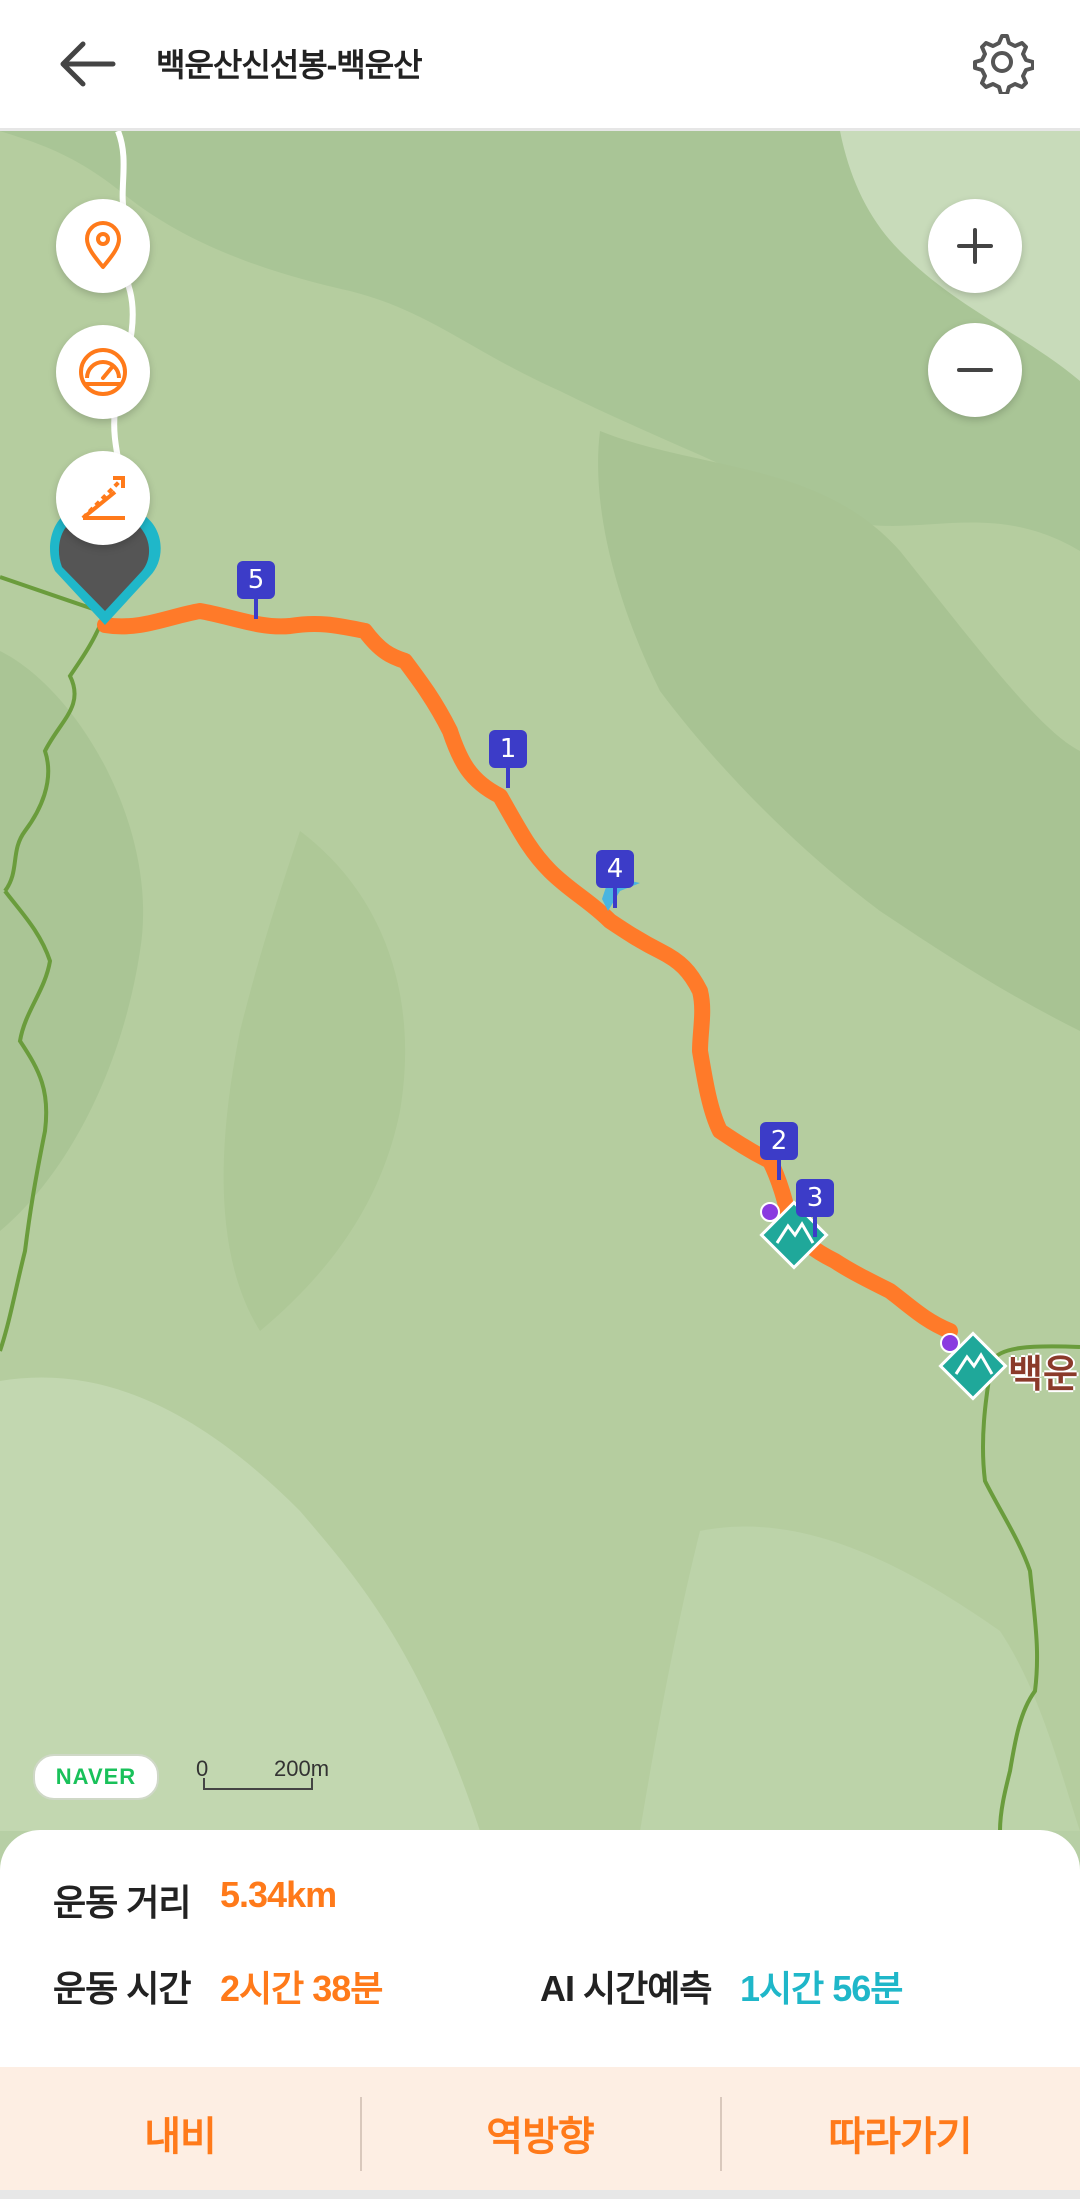  I want to click on speed-button, so click(103, 372).